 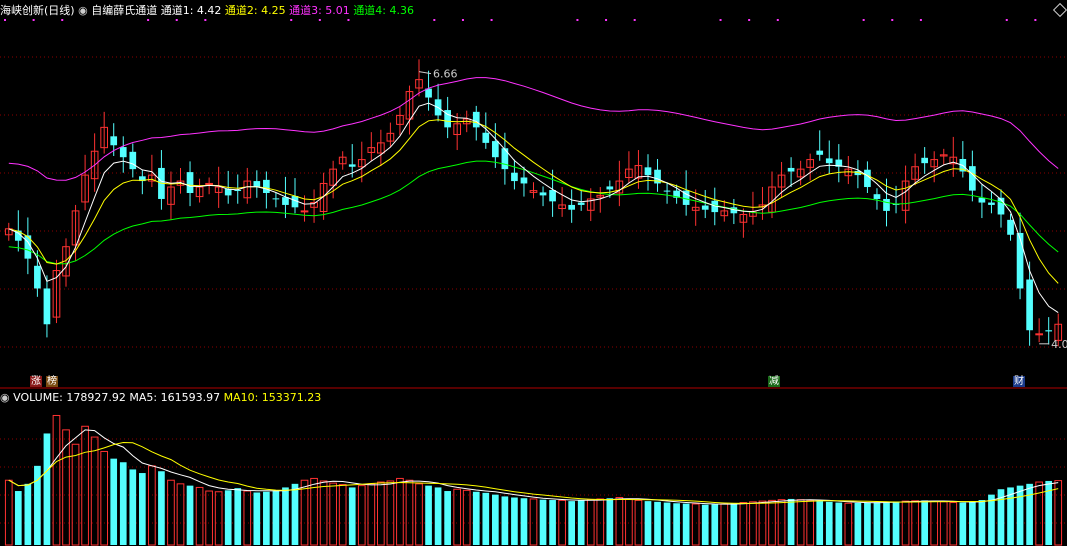 I want to click on channel-1-label: 通道1: 4.42, so click(x=191, y=10).